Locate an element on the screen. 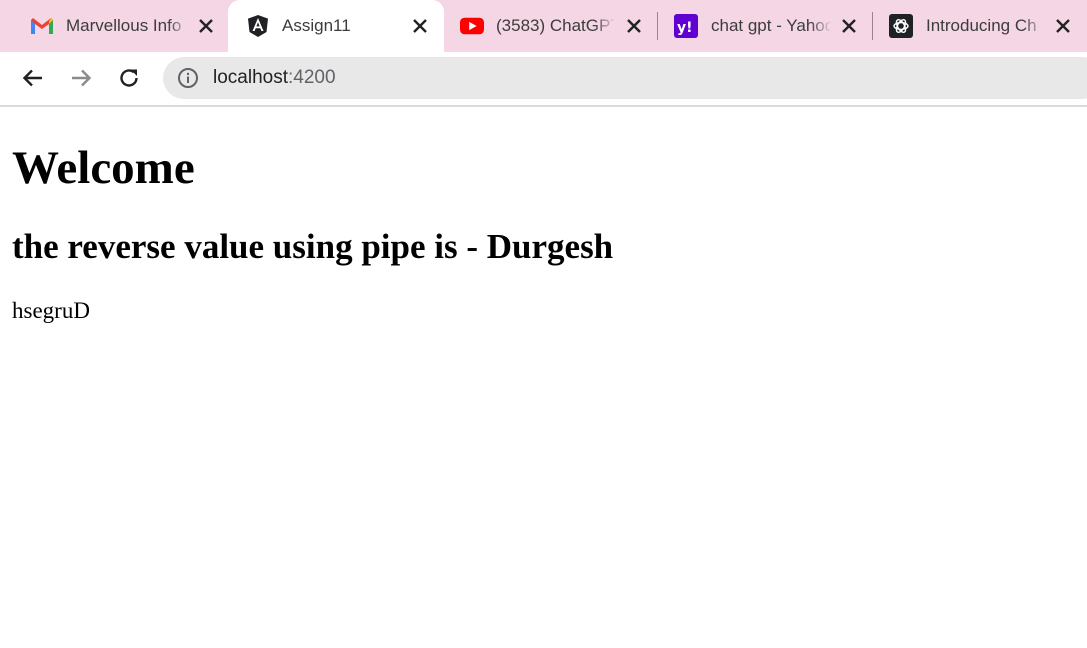  reload-icon is located at coordinates (129, 78).